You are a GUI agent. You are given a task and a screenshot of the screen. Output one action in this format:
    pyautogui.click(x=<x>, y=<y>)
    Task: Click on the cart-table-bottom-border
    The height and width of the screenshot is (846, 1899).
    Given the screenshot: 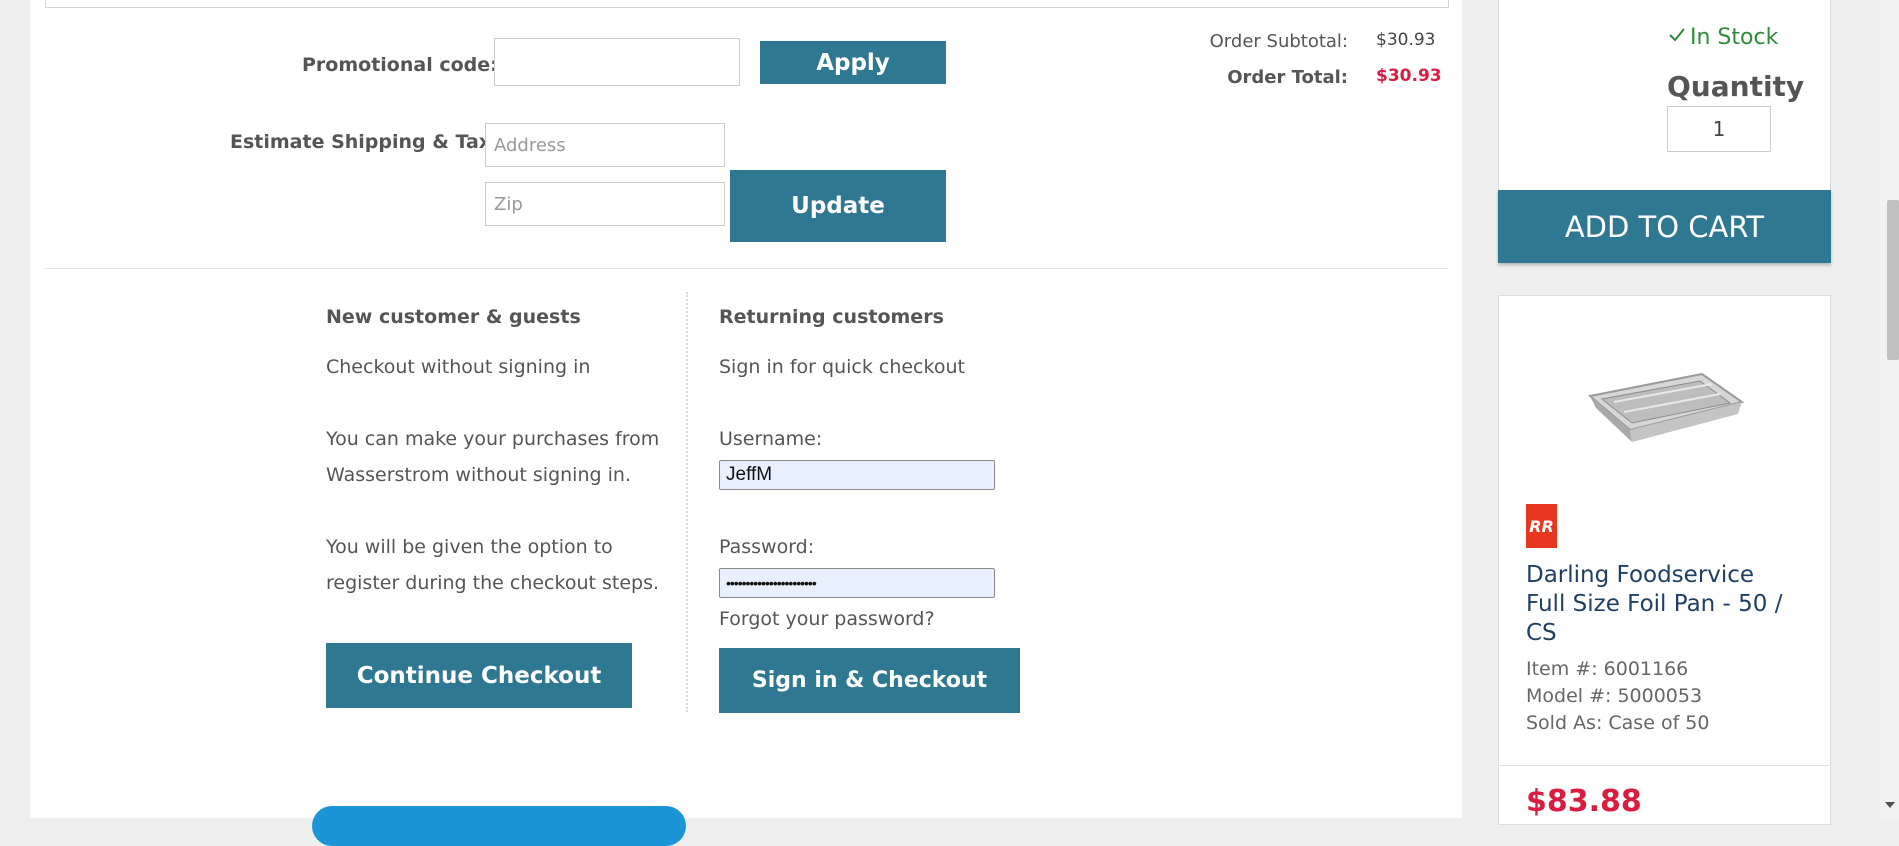 What is the action you would take?
    pyautogui.click(x=747, y=4)
    